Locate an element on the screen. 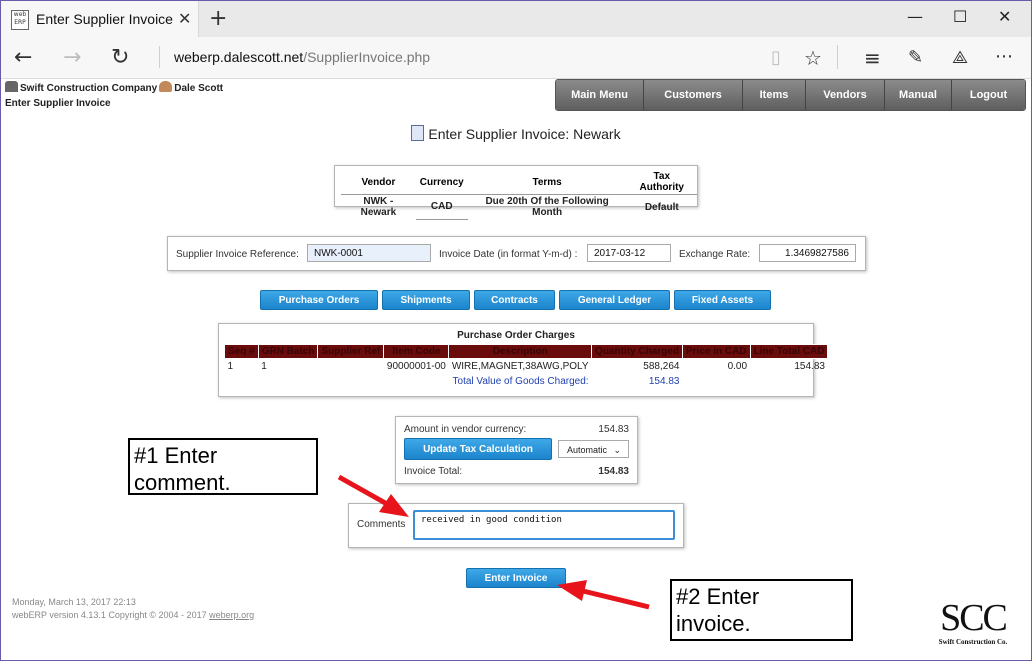 The image size is (1032, 661). po-cell-grn: 1 is located at coordinates (264, 366).